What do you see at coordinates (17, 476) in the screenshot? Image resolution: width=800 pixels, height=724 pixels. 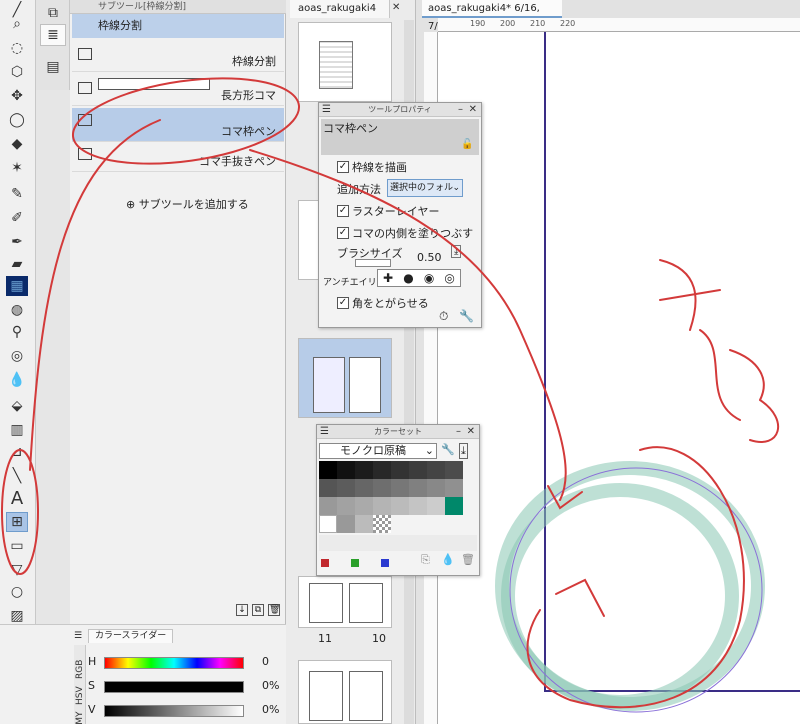 I see `ruler-icon: ╲` at bounding box center [17, 476].